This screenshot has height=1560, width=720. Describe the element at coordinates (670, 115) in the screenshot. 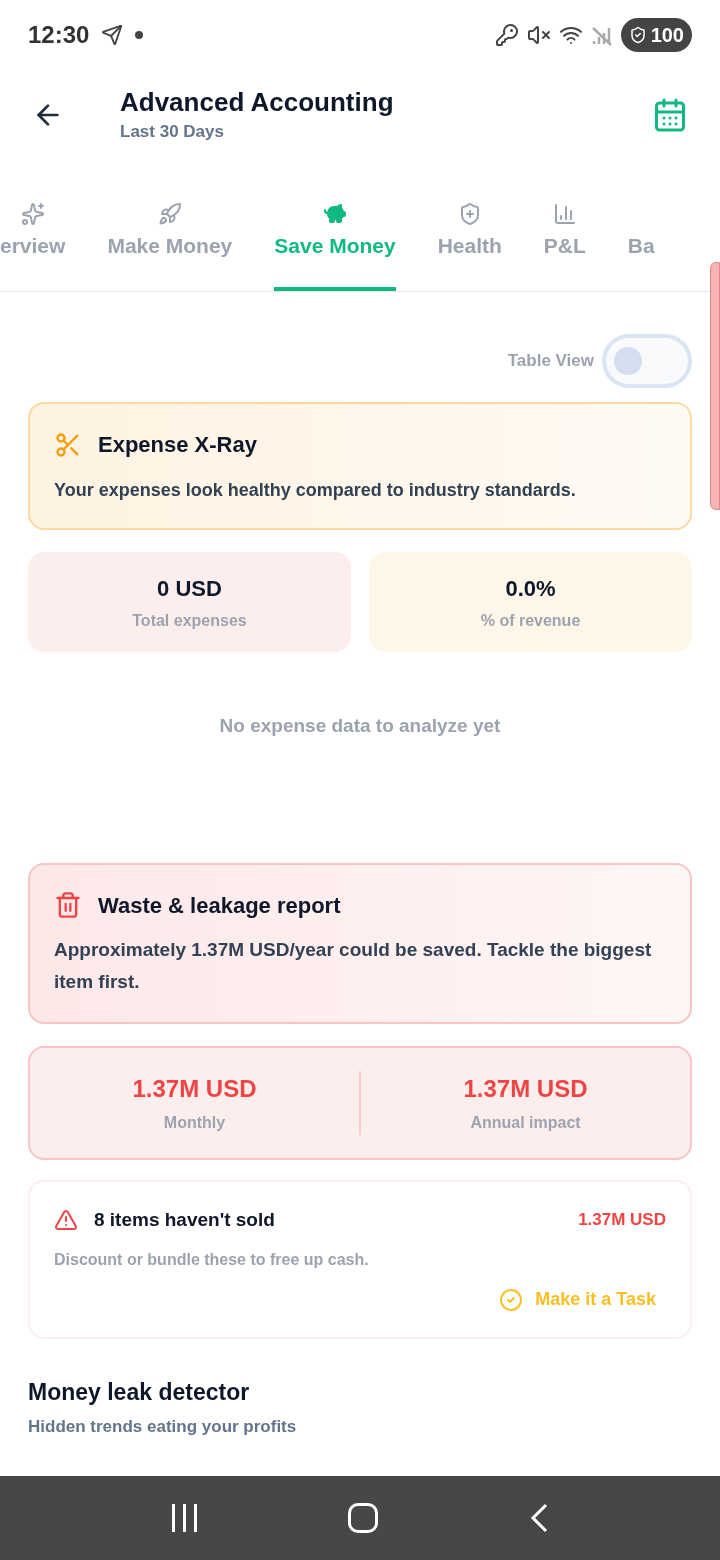

I see `calendar-button` at that location.